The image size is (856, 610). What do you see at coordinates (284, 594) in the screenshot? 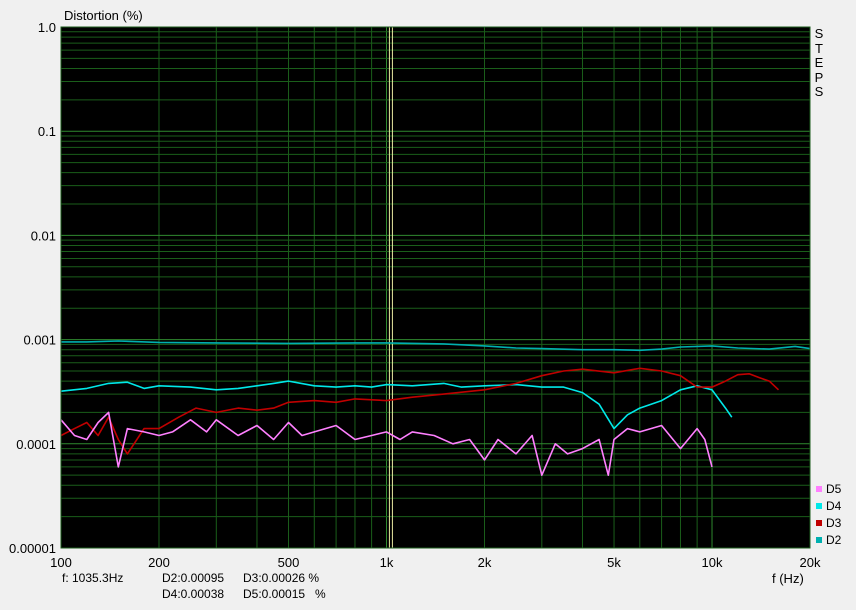
I see `d5-readout: D5:0.00015 %` at bounding box center [284, 594].